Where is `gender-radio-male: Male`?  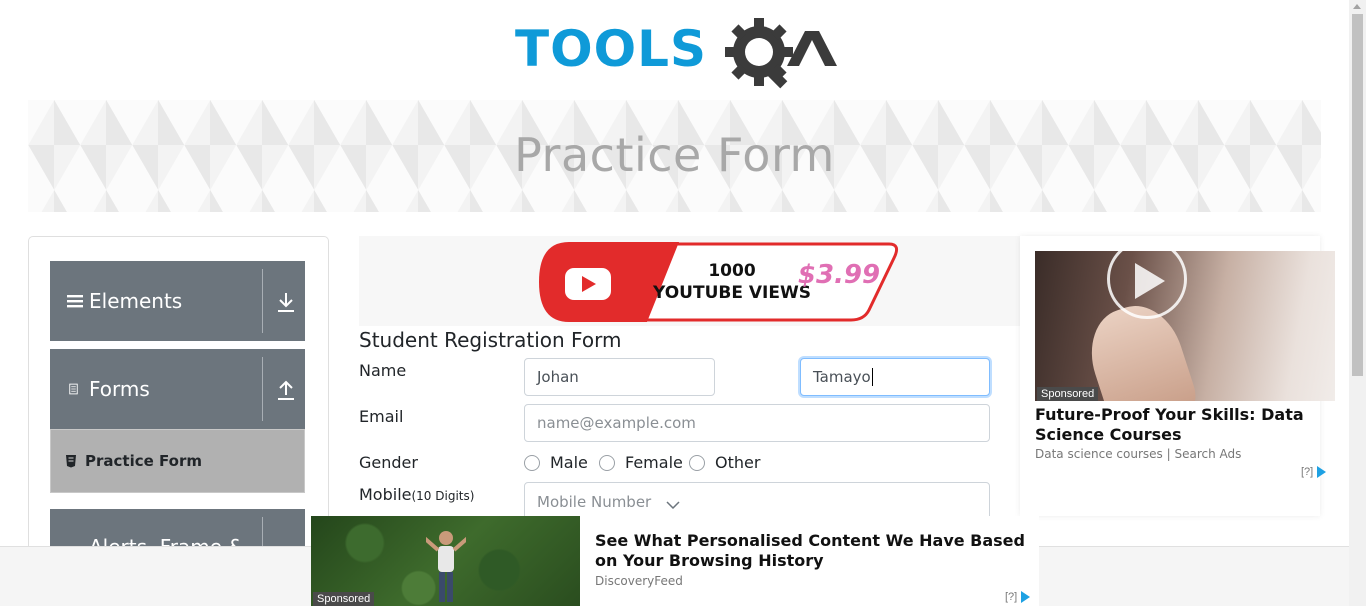 gender-radio-male: Male is located at coordinates (556, 462).